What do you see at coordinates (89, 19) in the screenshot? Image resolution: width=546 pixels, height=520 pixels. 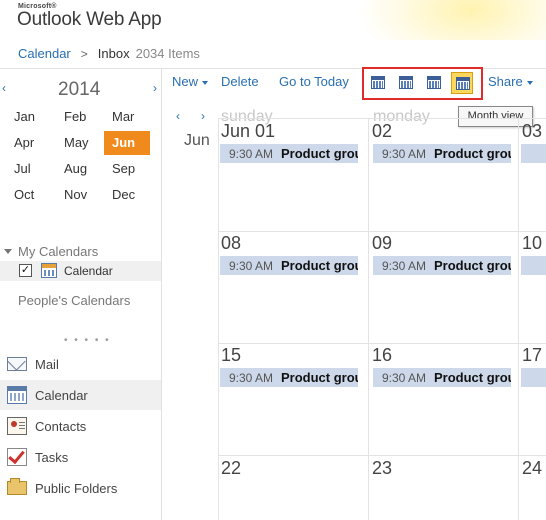 I see `app-title: Outlook Web App` at bounding box center [89, 19].